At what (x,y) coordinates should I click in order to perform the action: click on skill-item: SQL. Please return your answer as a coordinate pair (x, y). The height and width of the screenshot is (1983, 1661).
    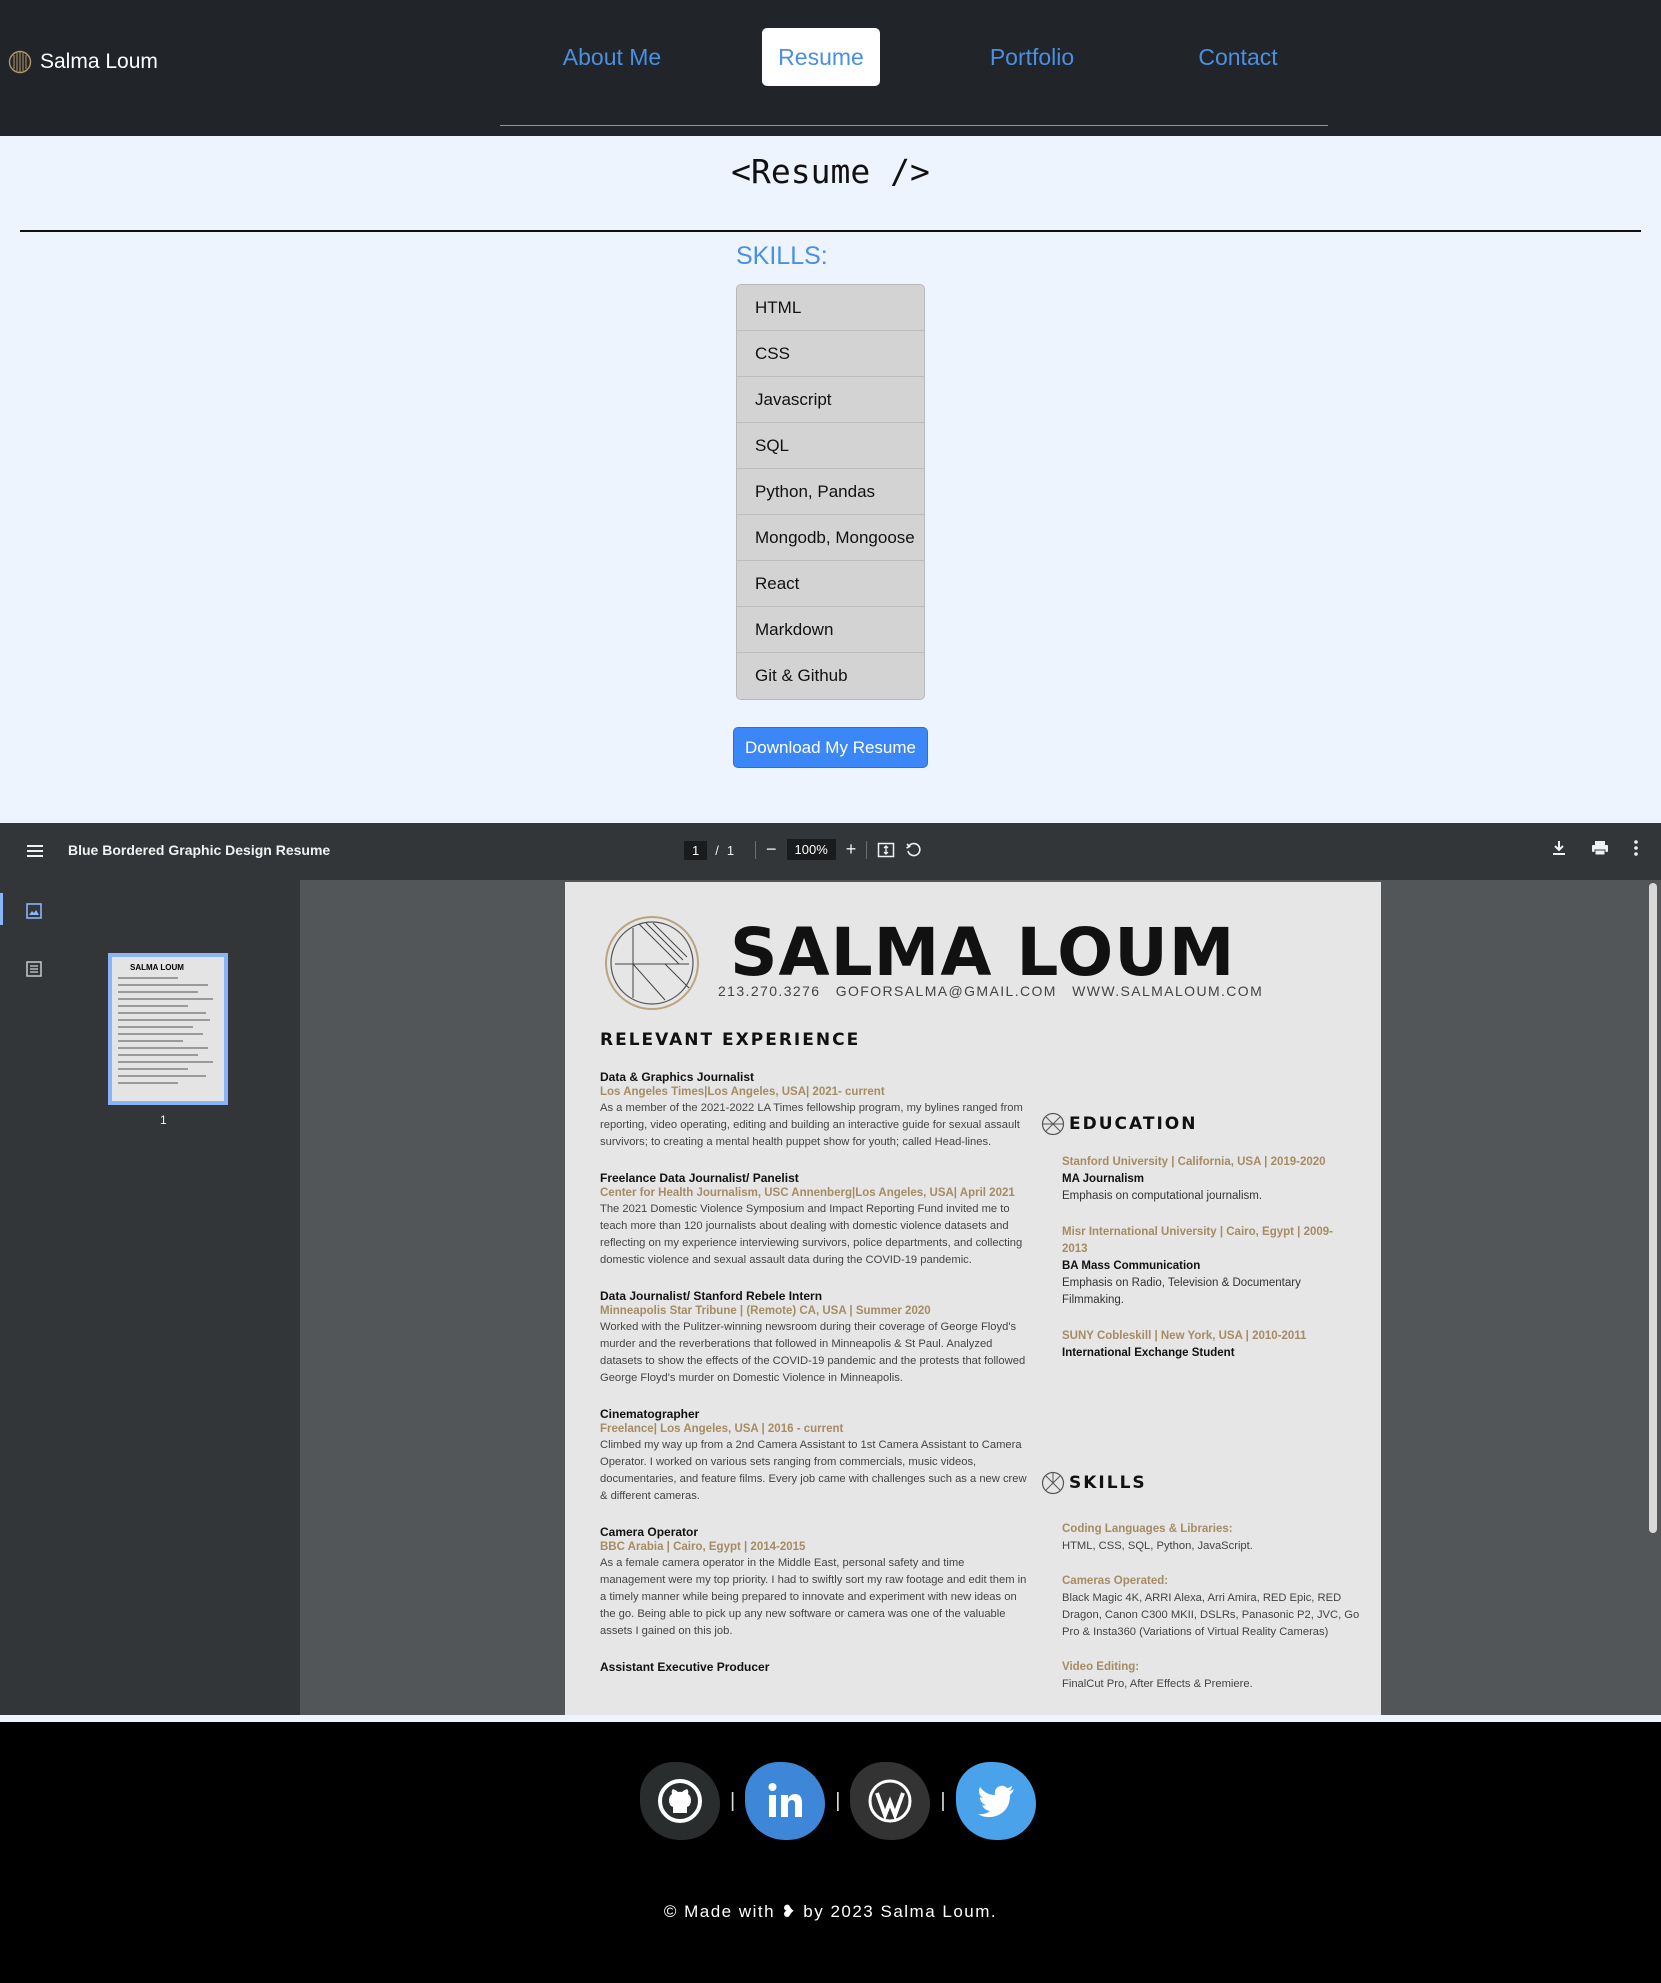
    Looking at the image, I should click on (830, 446).